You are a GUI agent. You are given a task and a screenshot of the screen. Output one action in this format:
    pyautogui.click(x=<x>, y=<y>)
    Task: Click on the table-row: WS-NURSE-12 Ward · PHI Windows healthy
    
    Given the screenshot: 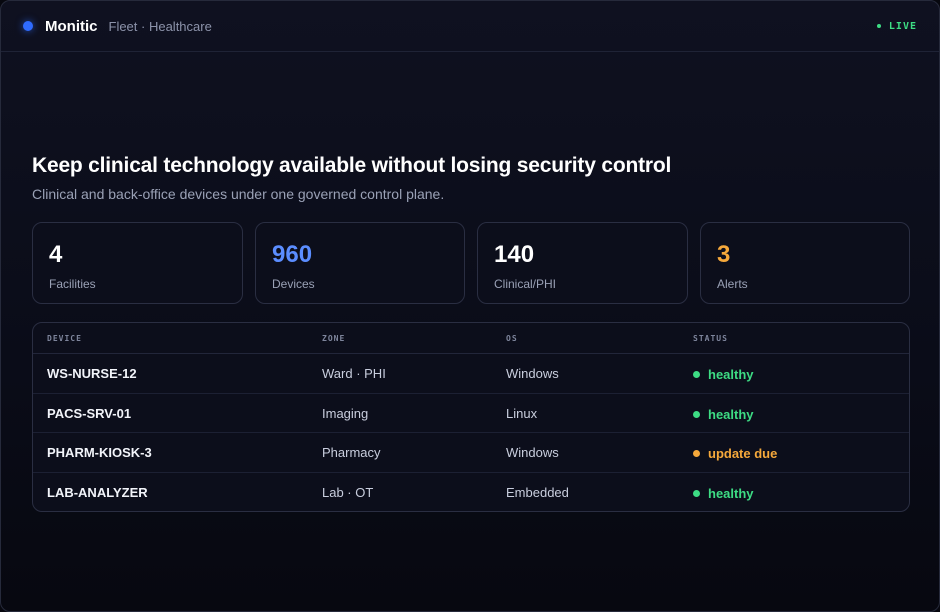 What is the action you would take?
    pyautogui.click(x=471, y=374)
    